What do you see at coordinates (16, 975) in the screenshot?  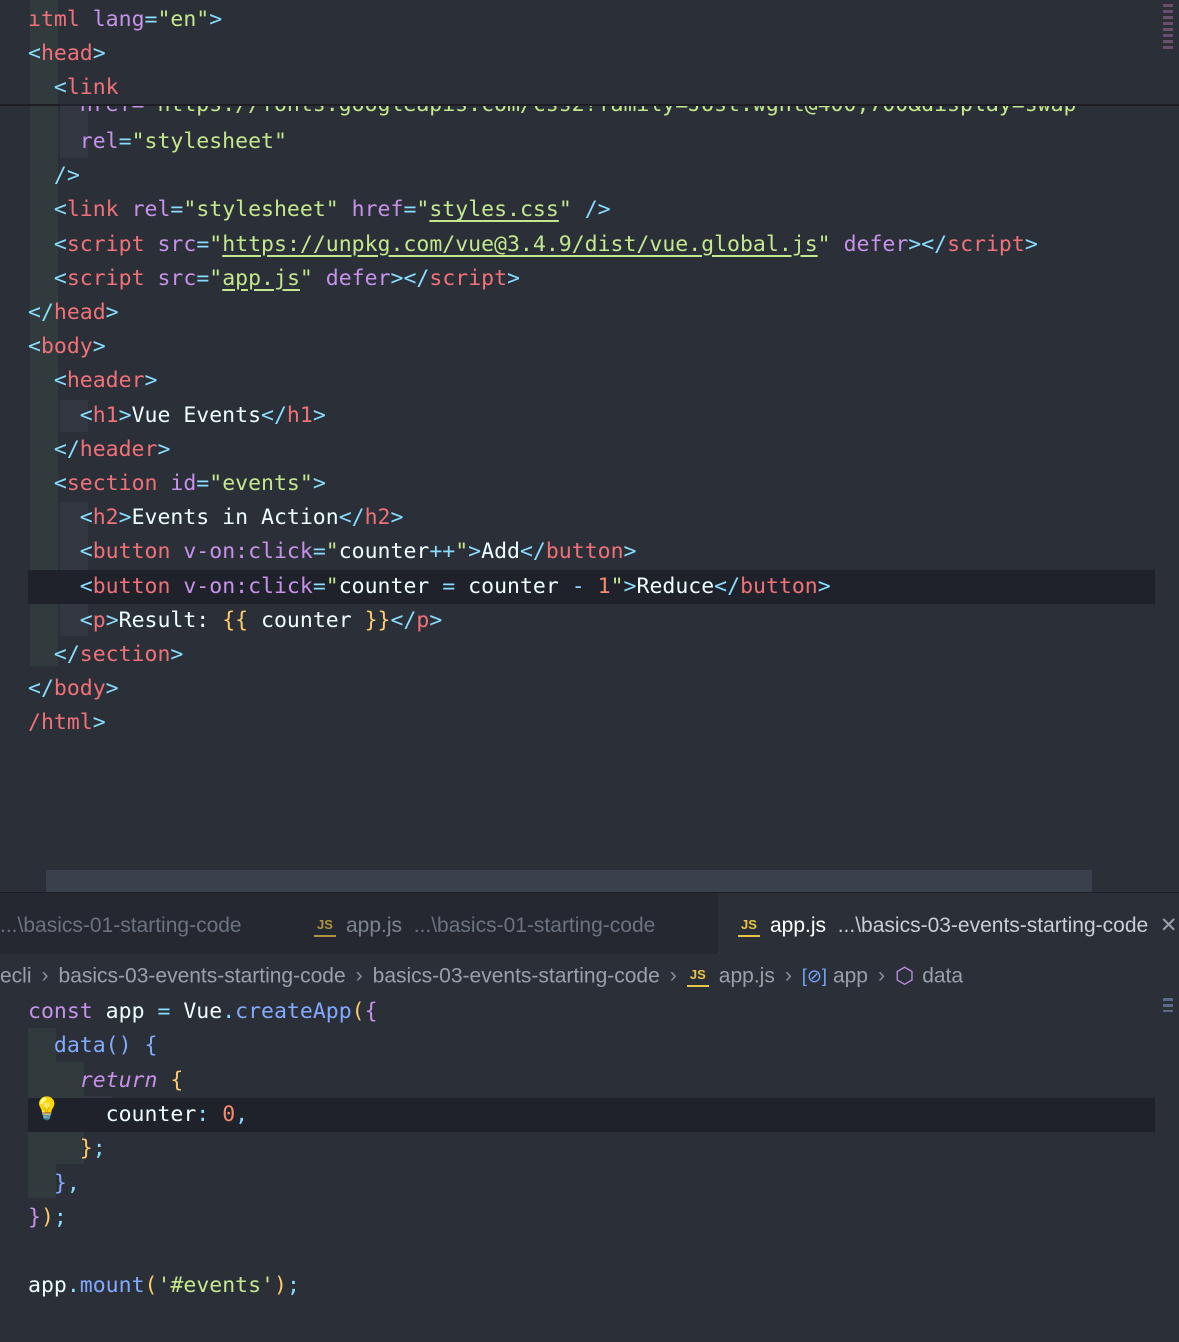 I see `breadcrumb-item: ecli` at bounding box center [16, 975].